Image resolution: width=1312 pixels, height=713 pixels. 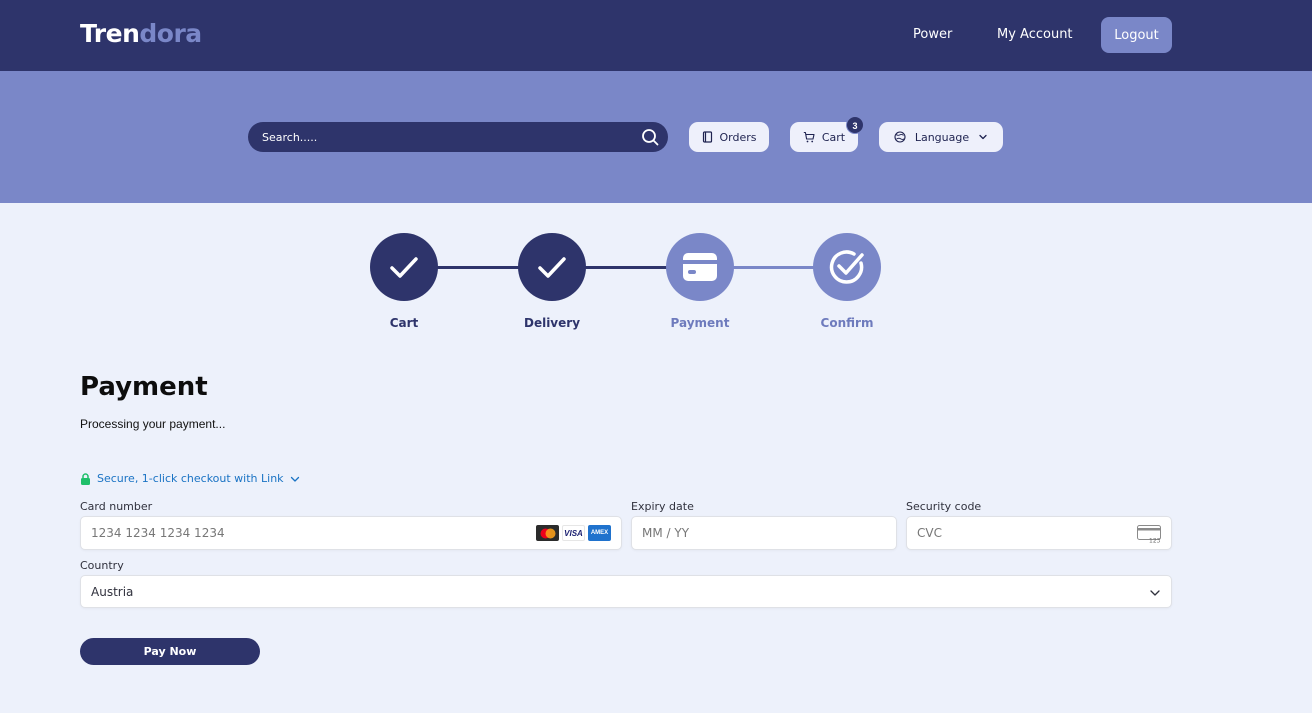 I want to click on search-bar, so click(x=458, y=137).